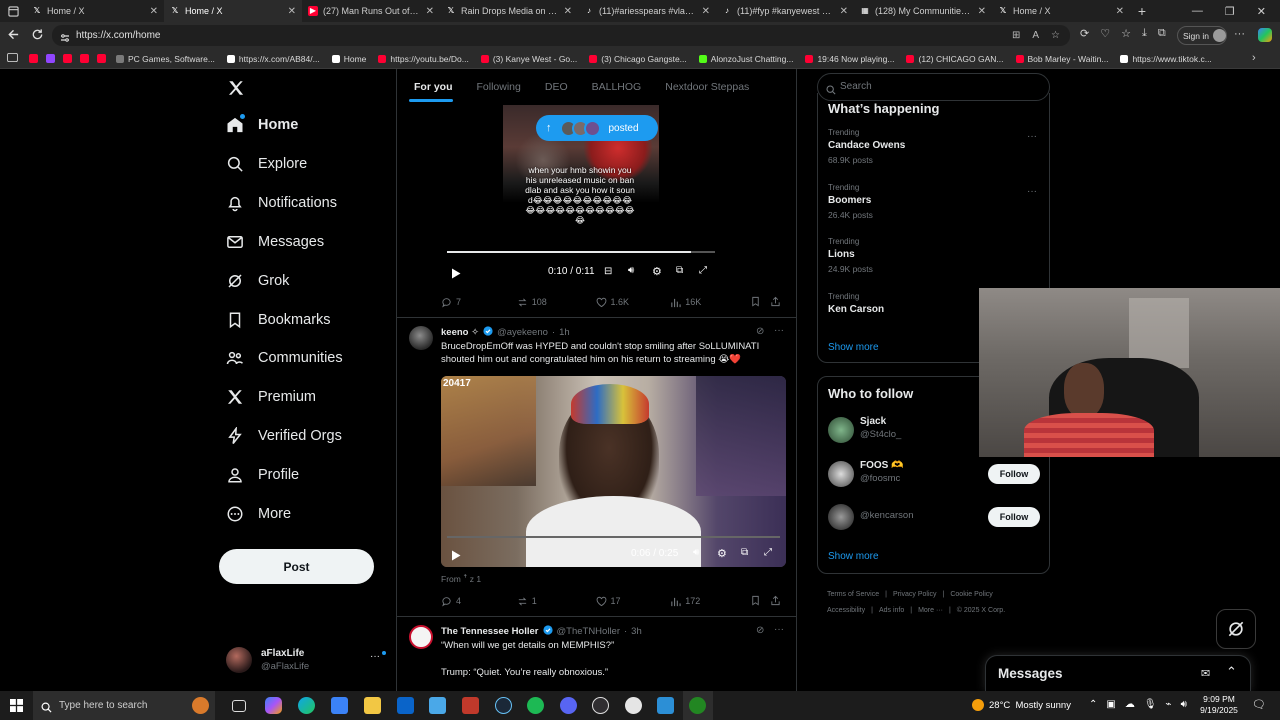 Image resolution: width=1280 pixels, height=720 pixels. I want to click on url-input: https://x.com/home ⊞ A ☆, so click(561, 35).